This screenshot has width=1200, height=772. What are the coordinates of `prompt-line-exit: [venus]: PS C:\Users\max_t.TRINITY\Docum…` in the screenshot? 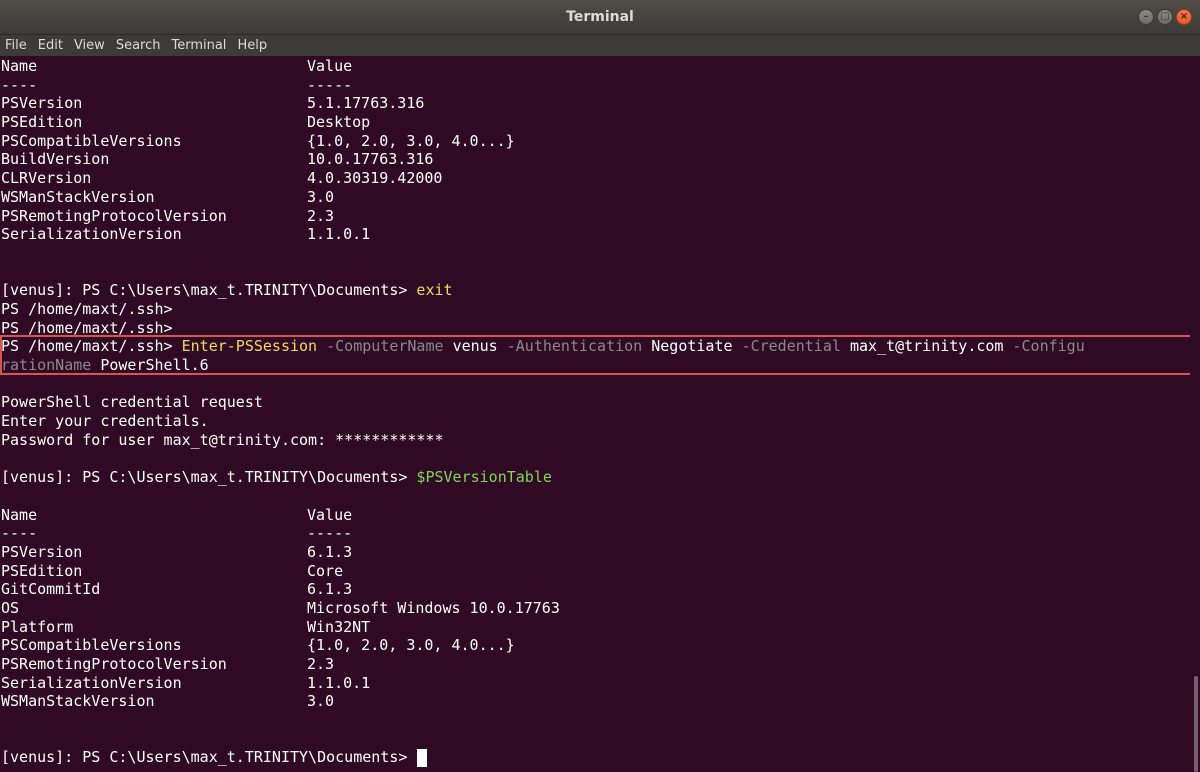 It's located at (227, 290).